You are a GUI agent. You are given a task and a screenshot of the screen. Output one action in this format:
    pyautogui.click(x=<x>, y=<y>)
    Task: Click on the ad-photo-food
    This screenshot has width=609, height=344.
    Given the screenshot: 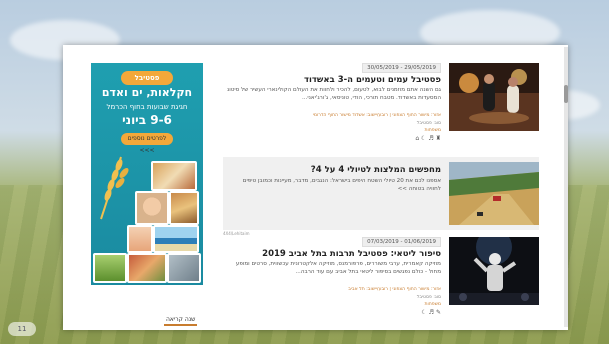 What is the action you would take?
    pyautogui.click(x=174, y=176)
    